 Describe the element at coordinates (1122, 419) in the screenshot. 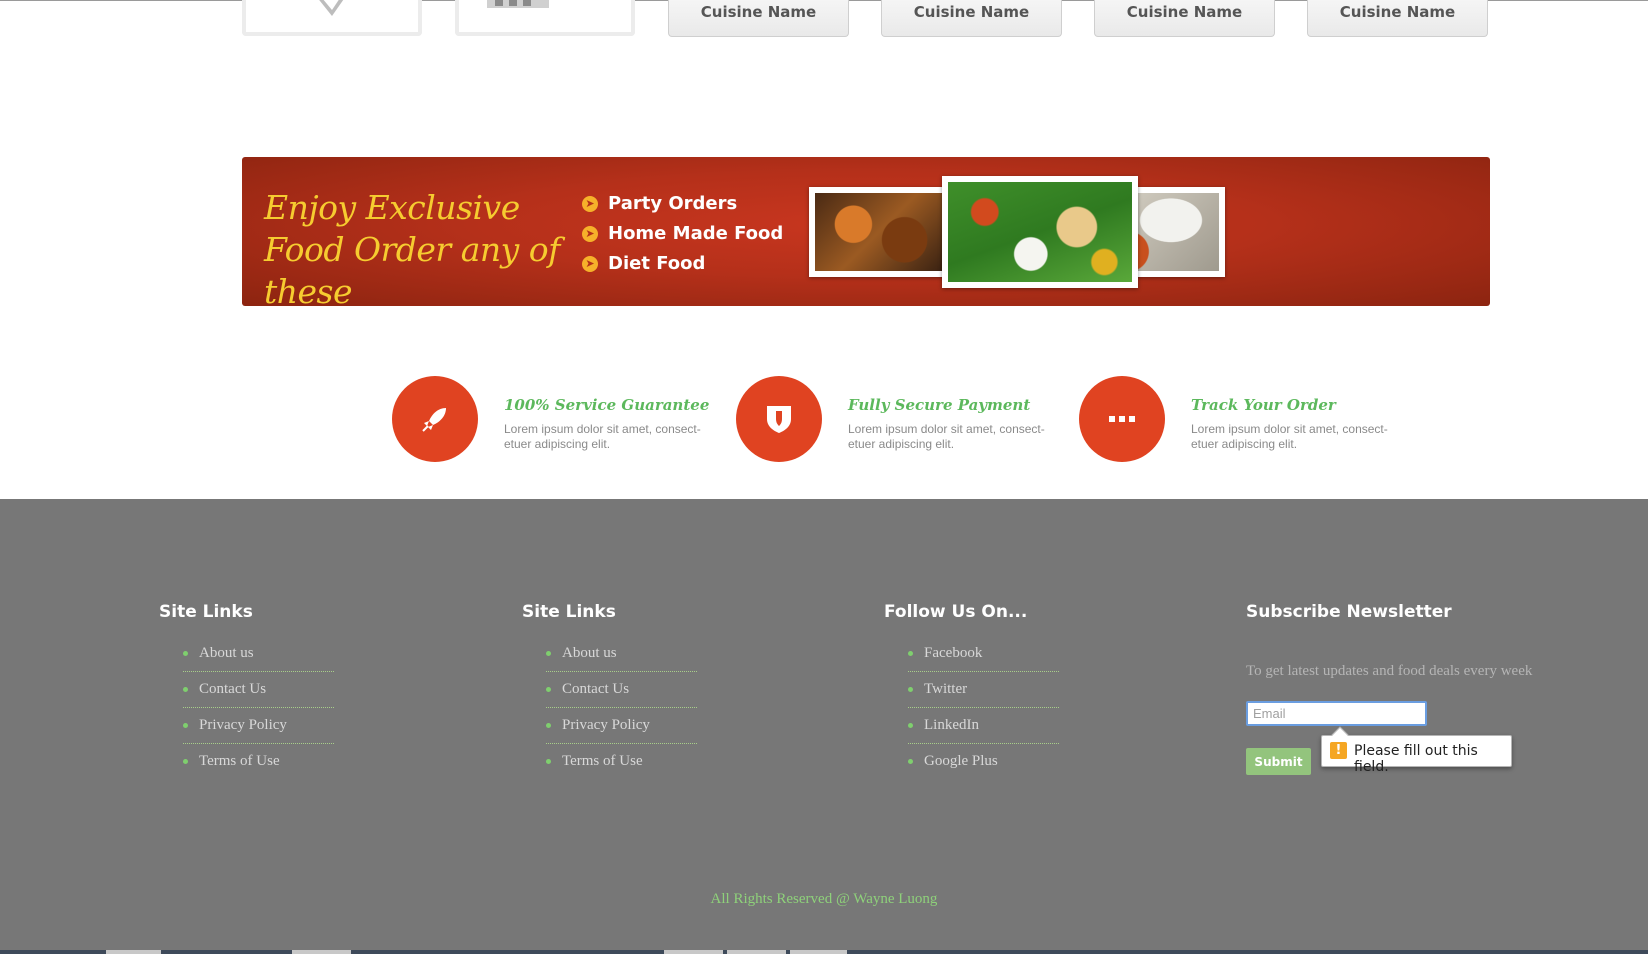

I see `ellipsis-icon` at that location.